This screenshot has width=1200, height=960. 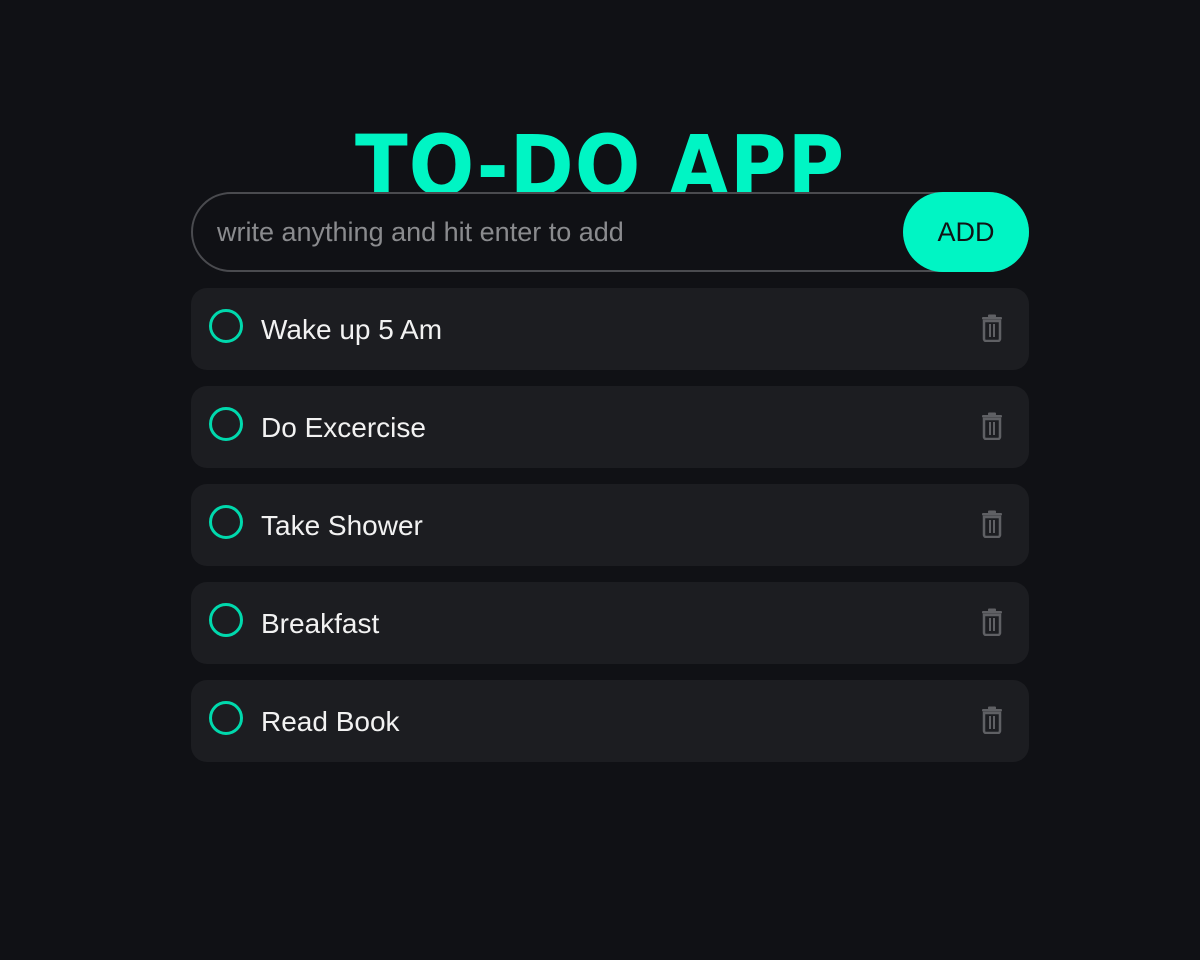 What do you see at coordinates (610, 232) in the screenshot?
I see `add-todo-form: ADD` at bounding box center [610, 232].